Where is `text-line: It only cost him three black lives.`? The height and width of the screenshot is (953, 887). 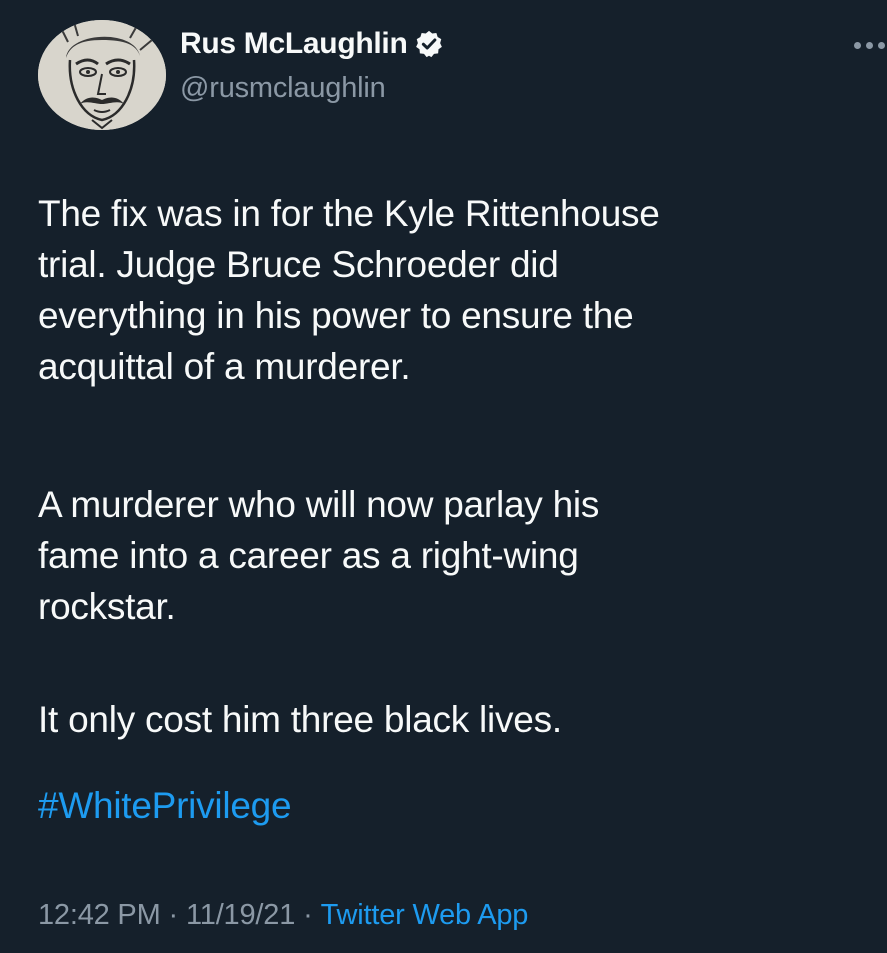
text-line: It only cost him three black lives. is located at coordinates (300, 719).